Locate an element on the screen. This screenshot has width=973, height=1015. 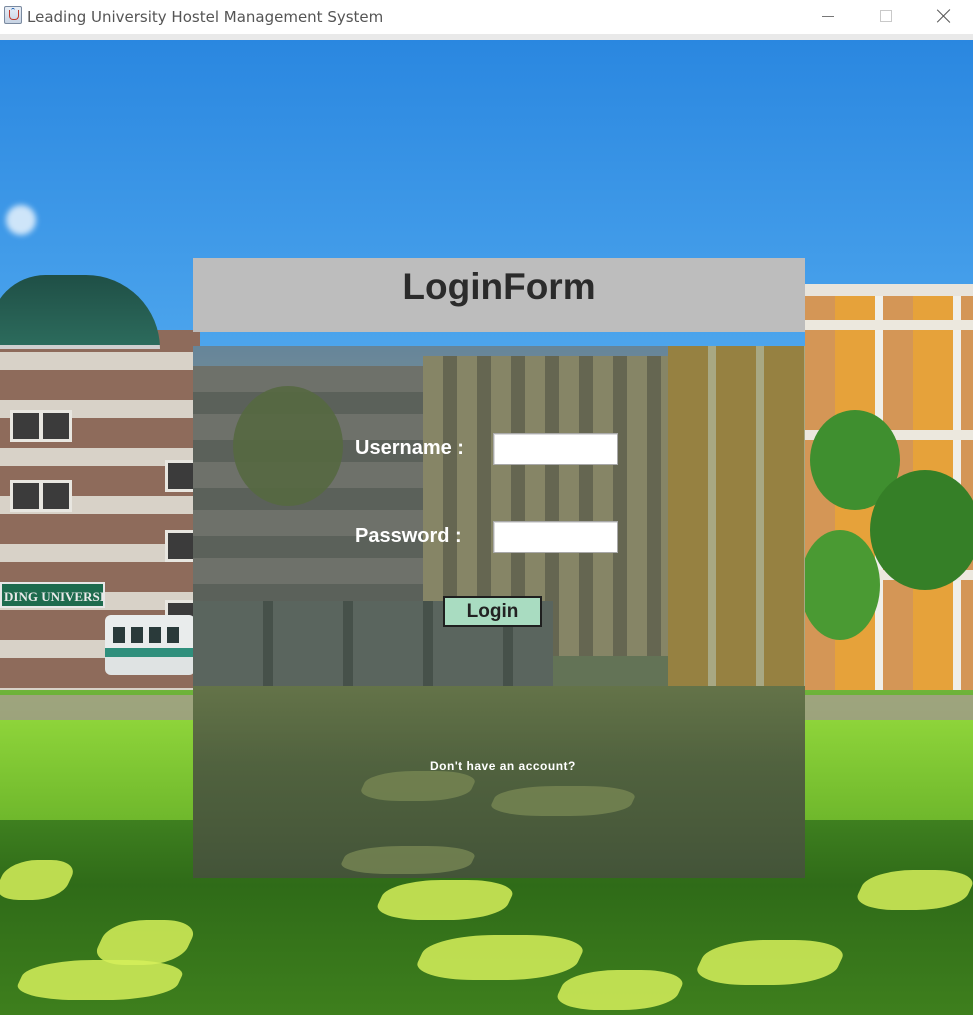
building-roofline is located at coordinates (889, 290).